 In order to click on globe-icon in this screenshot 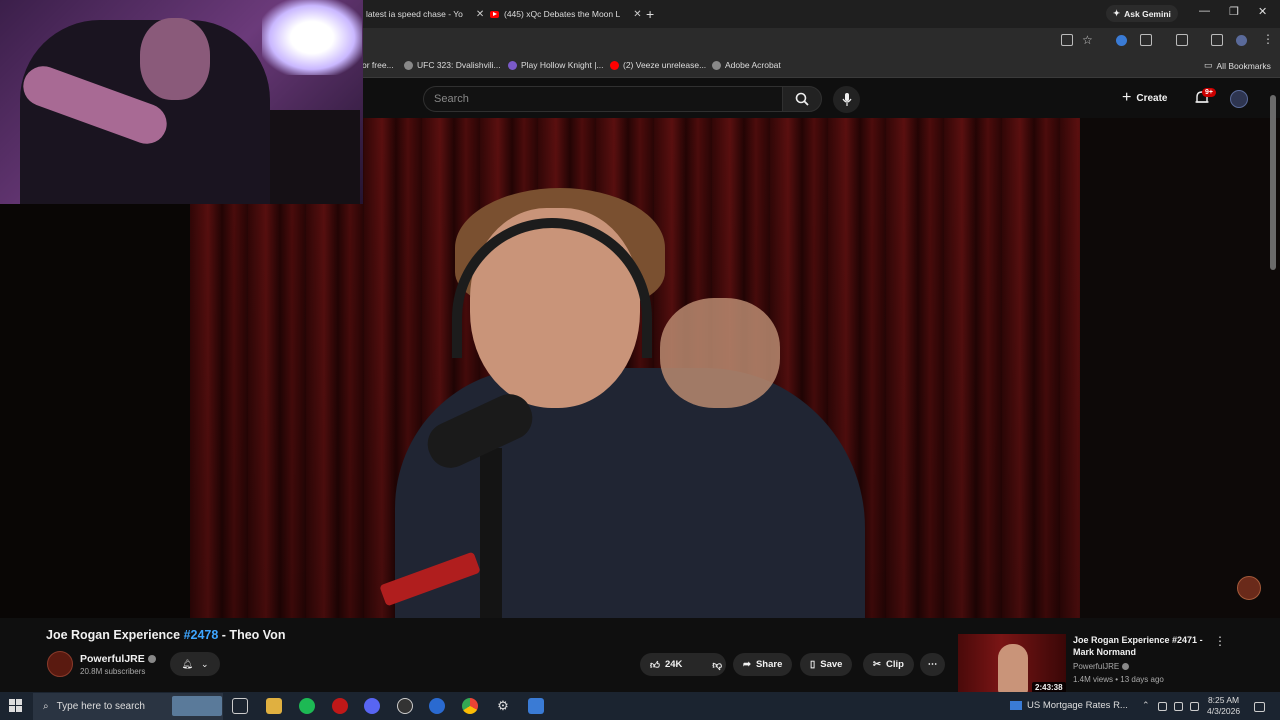, I will do `click(716, 65)`.